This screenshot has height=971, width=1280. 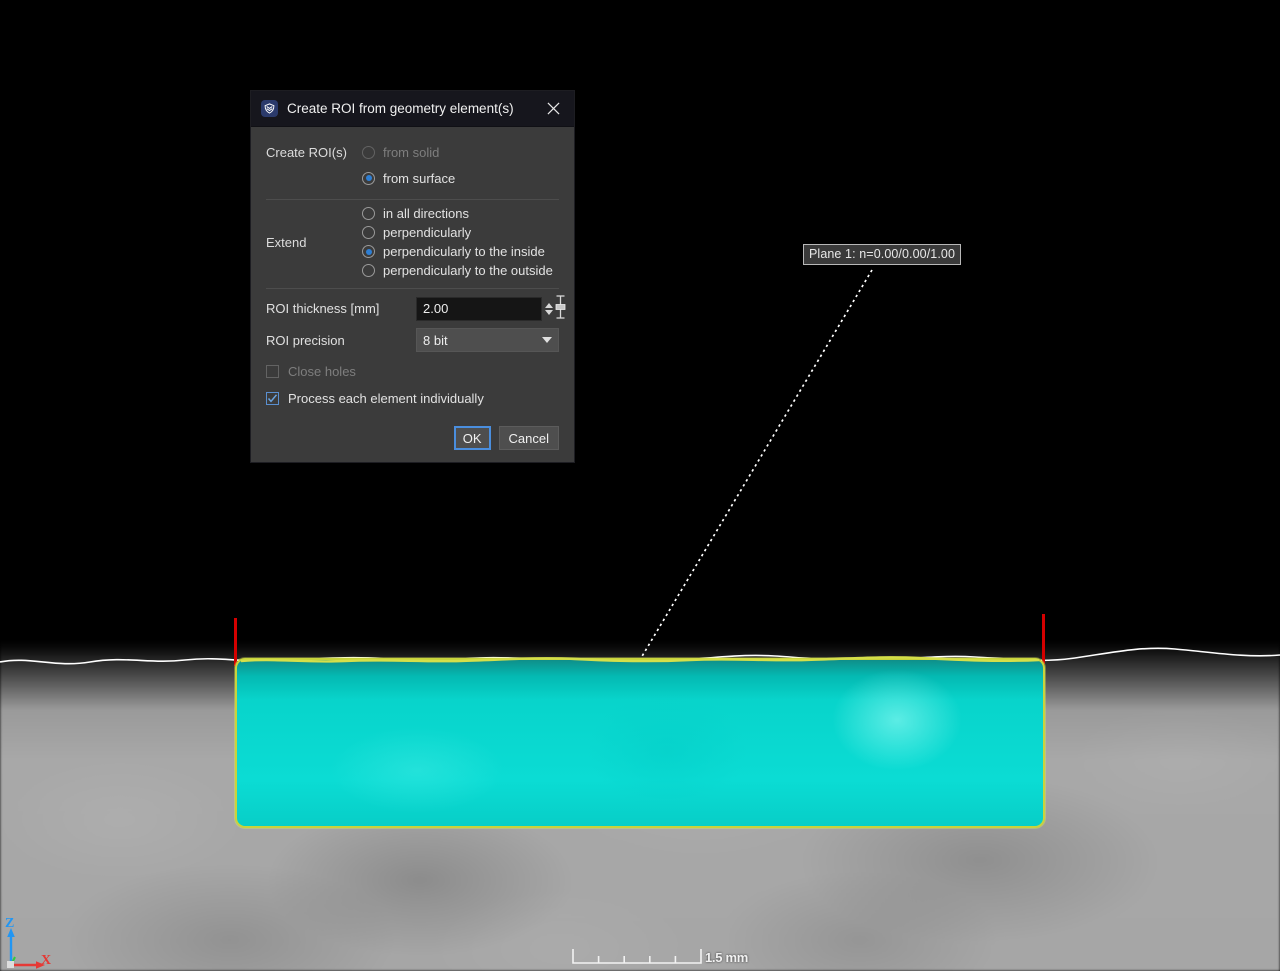 I want to click on roi-thickness-label: ROI thickness [mm], so click(x=323, y=308).